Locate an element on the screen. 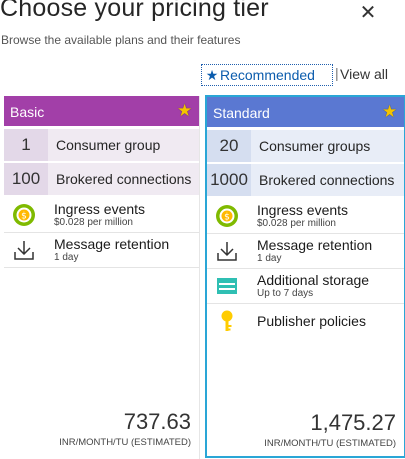 The width and height of the screenshot is (405, 459). close-icon: ✕ is located at coordinates (368, 13).